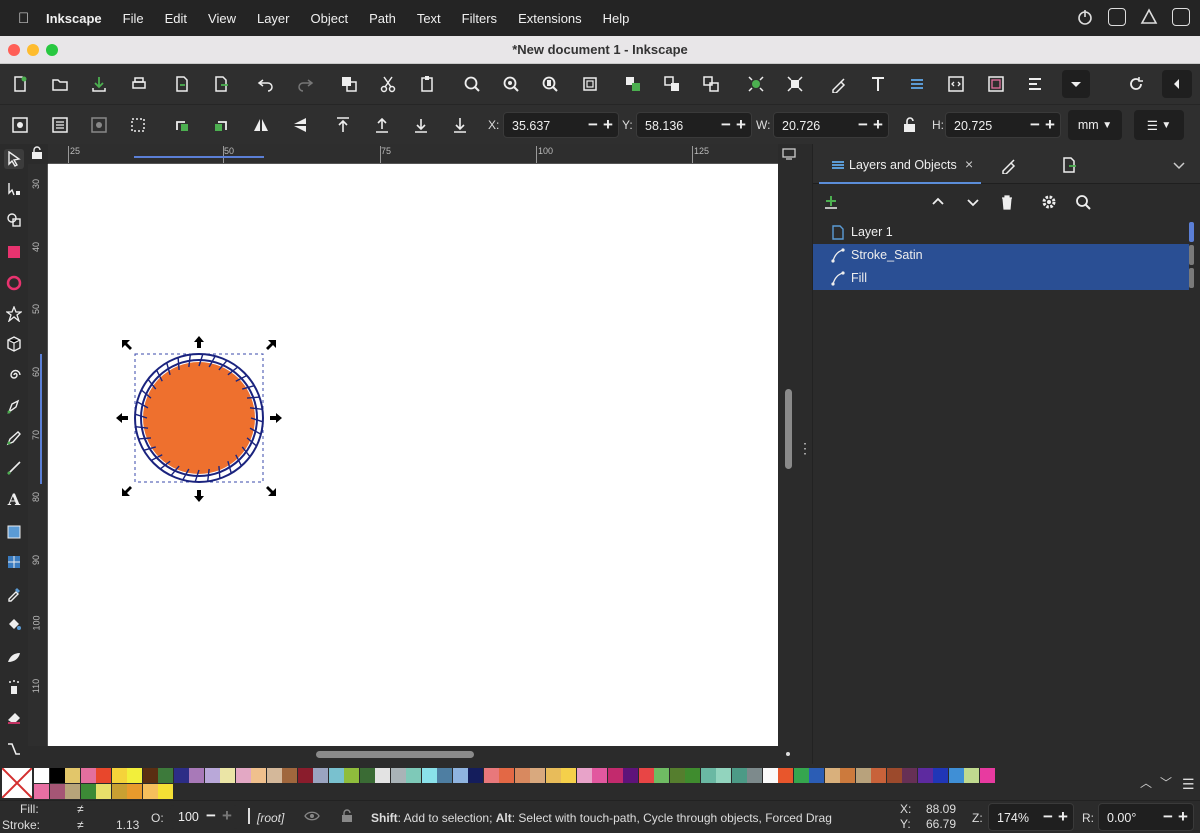  I want to click on xml-editor-icon, so click(956, 84).